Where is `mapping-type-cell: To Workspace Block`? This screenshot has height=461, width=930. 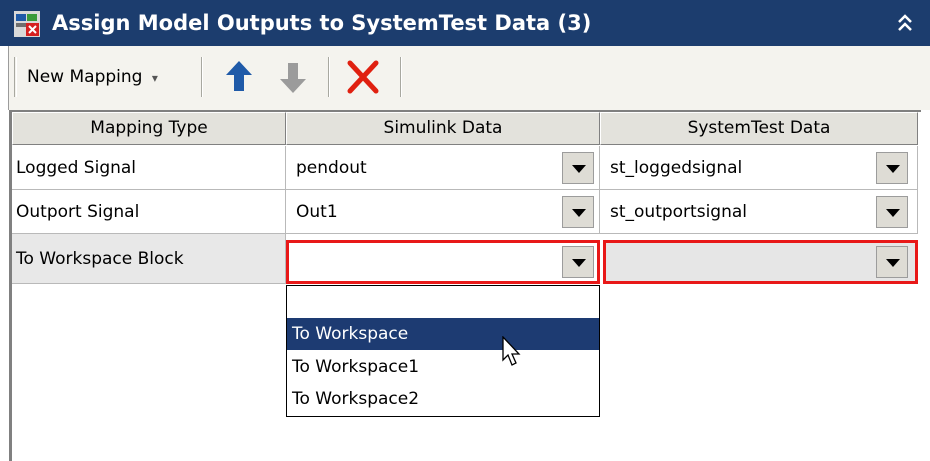
mapping-type-cell: To Workspace Block is located at coordinates (149, 259).